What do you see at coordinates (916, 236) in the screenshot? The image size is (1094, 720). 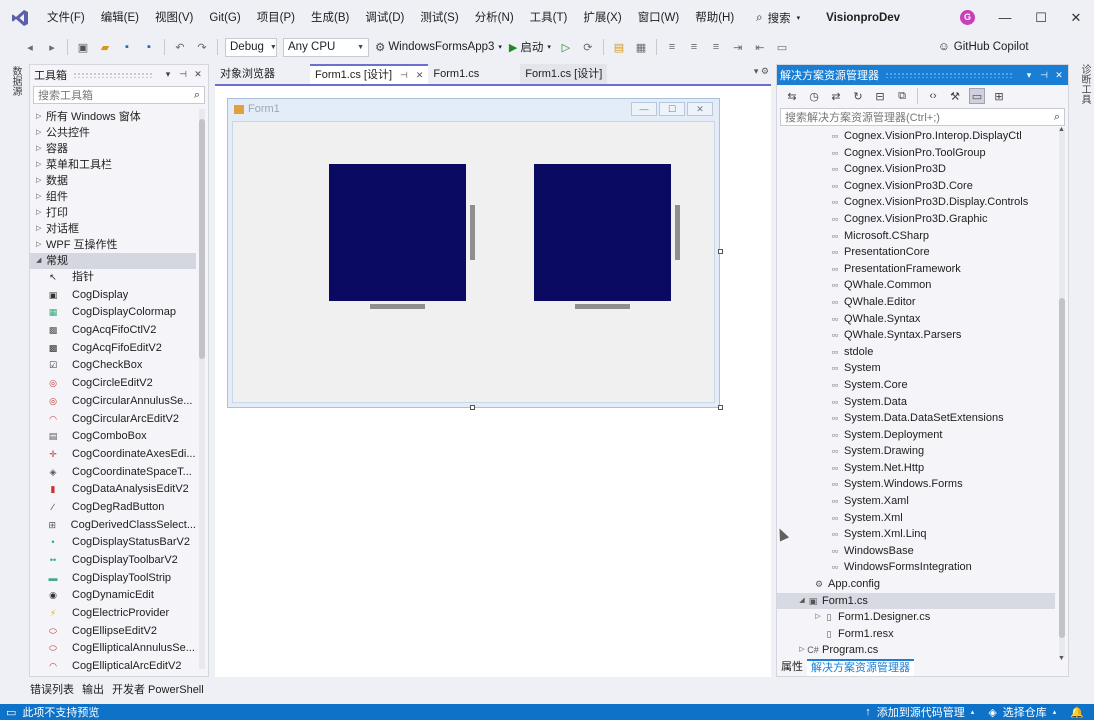 I see `reference-item: ▫▫ Microsoft.CSharp` at bounding box center [916, 236].